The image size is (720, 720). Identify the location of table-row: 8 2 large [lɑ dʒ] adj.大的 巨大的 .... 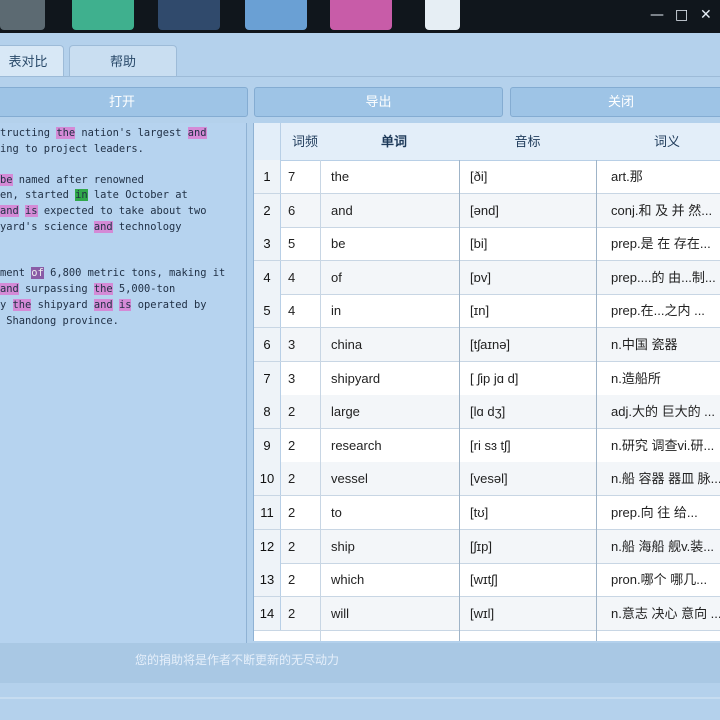
(487, 412).